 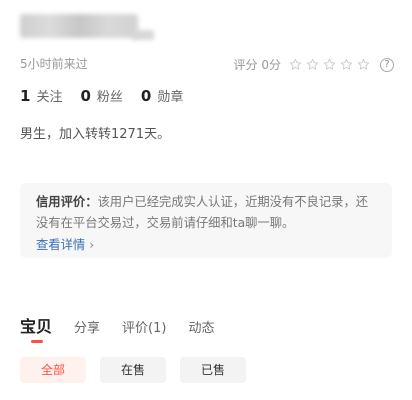 I want to click on view-details-label: 查看详情, so click(x=61, y=245).